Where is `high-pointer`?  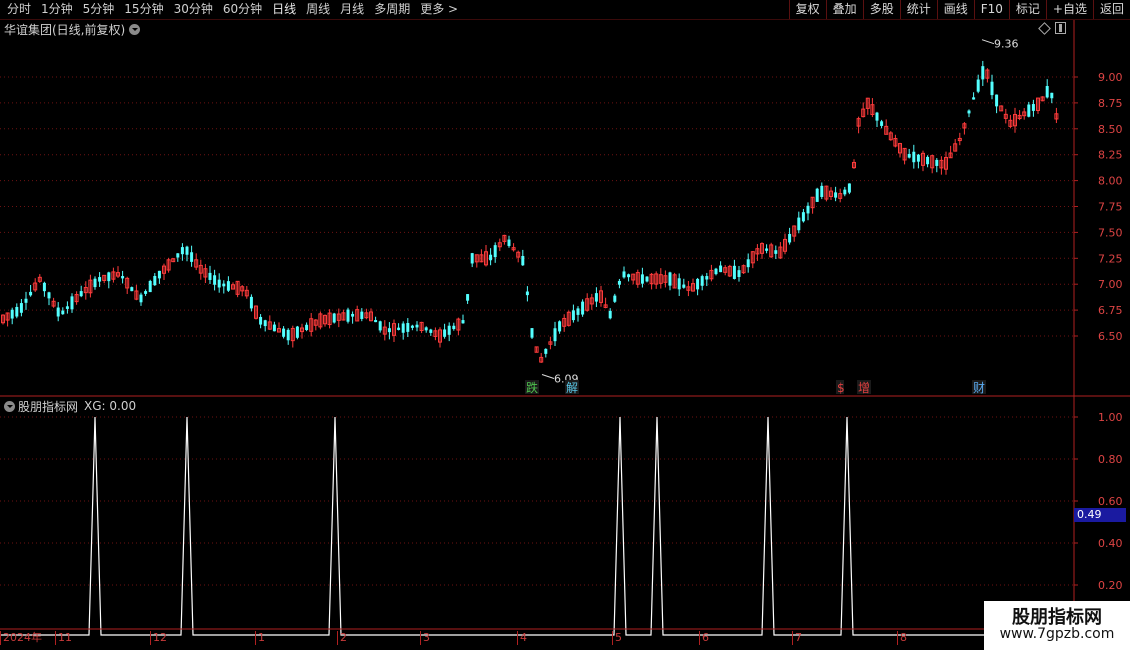 high-pointer is located at coordinates (988, 42).